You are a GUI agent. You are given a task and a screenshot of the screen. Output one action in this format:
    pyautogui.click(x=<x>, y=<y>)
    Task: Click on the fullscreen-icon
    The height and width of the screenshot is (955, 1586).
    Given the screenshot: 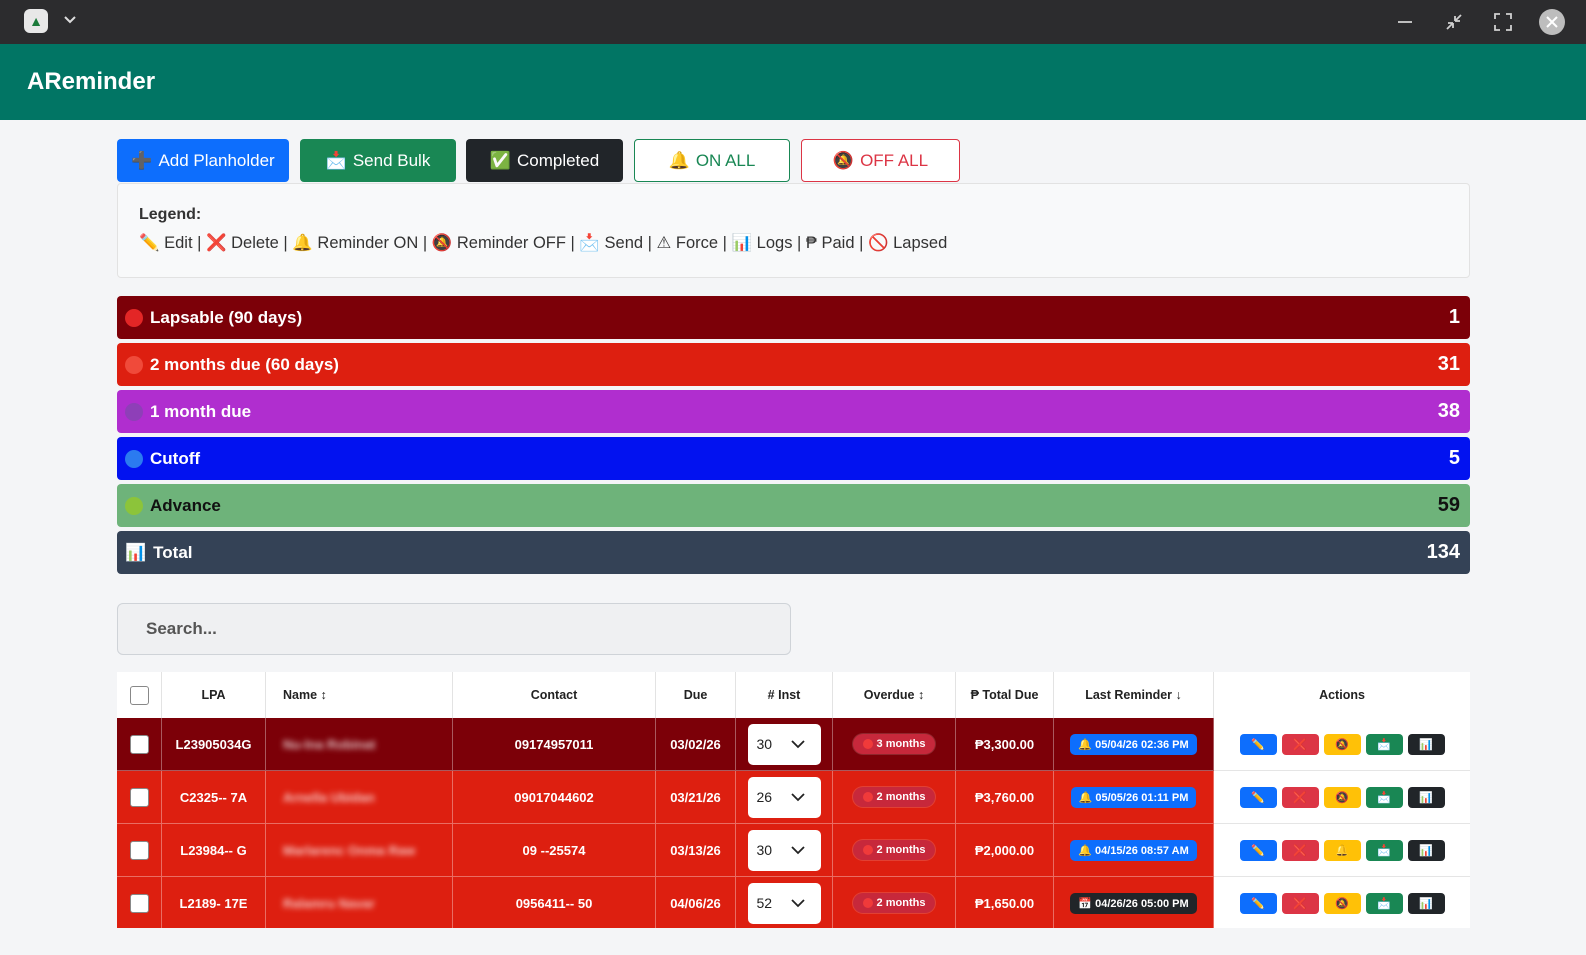 What is the action you would take?
    pyautogui.click(x=1503, y=22)
    